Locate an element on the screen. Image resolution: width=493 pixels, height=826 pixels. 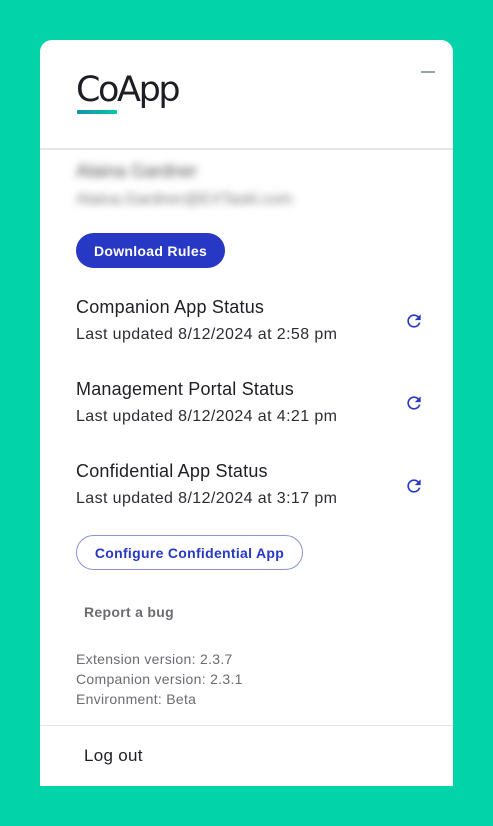
popup-header: CoApp is located at coordinates (246, 95).